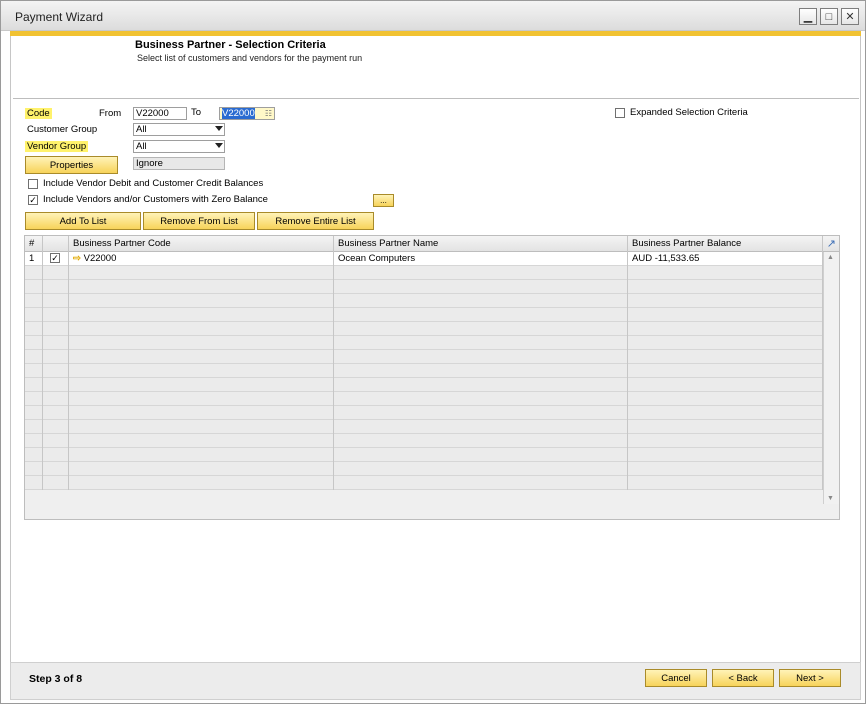 This screenshot has width=868, height=706. Describe the element at coordinates (34, 259) in the screenshot. I see `row-number: 1` at that location.